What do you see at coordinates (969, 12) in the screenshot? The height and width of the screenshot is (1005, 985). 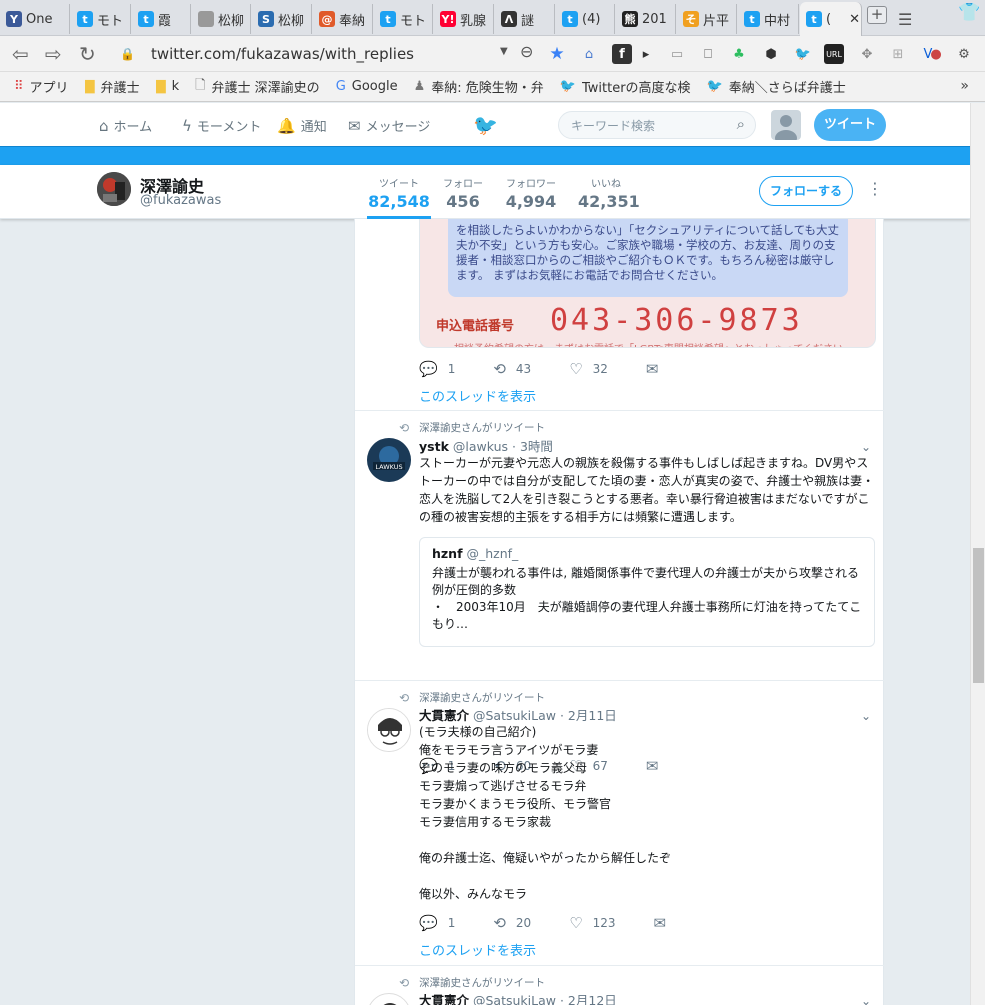 I see `profile-icon: 👕` at bounding box center [969, 12].